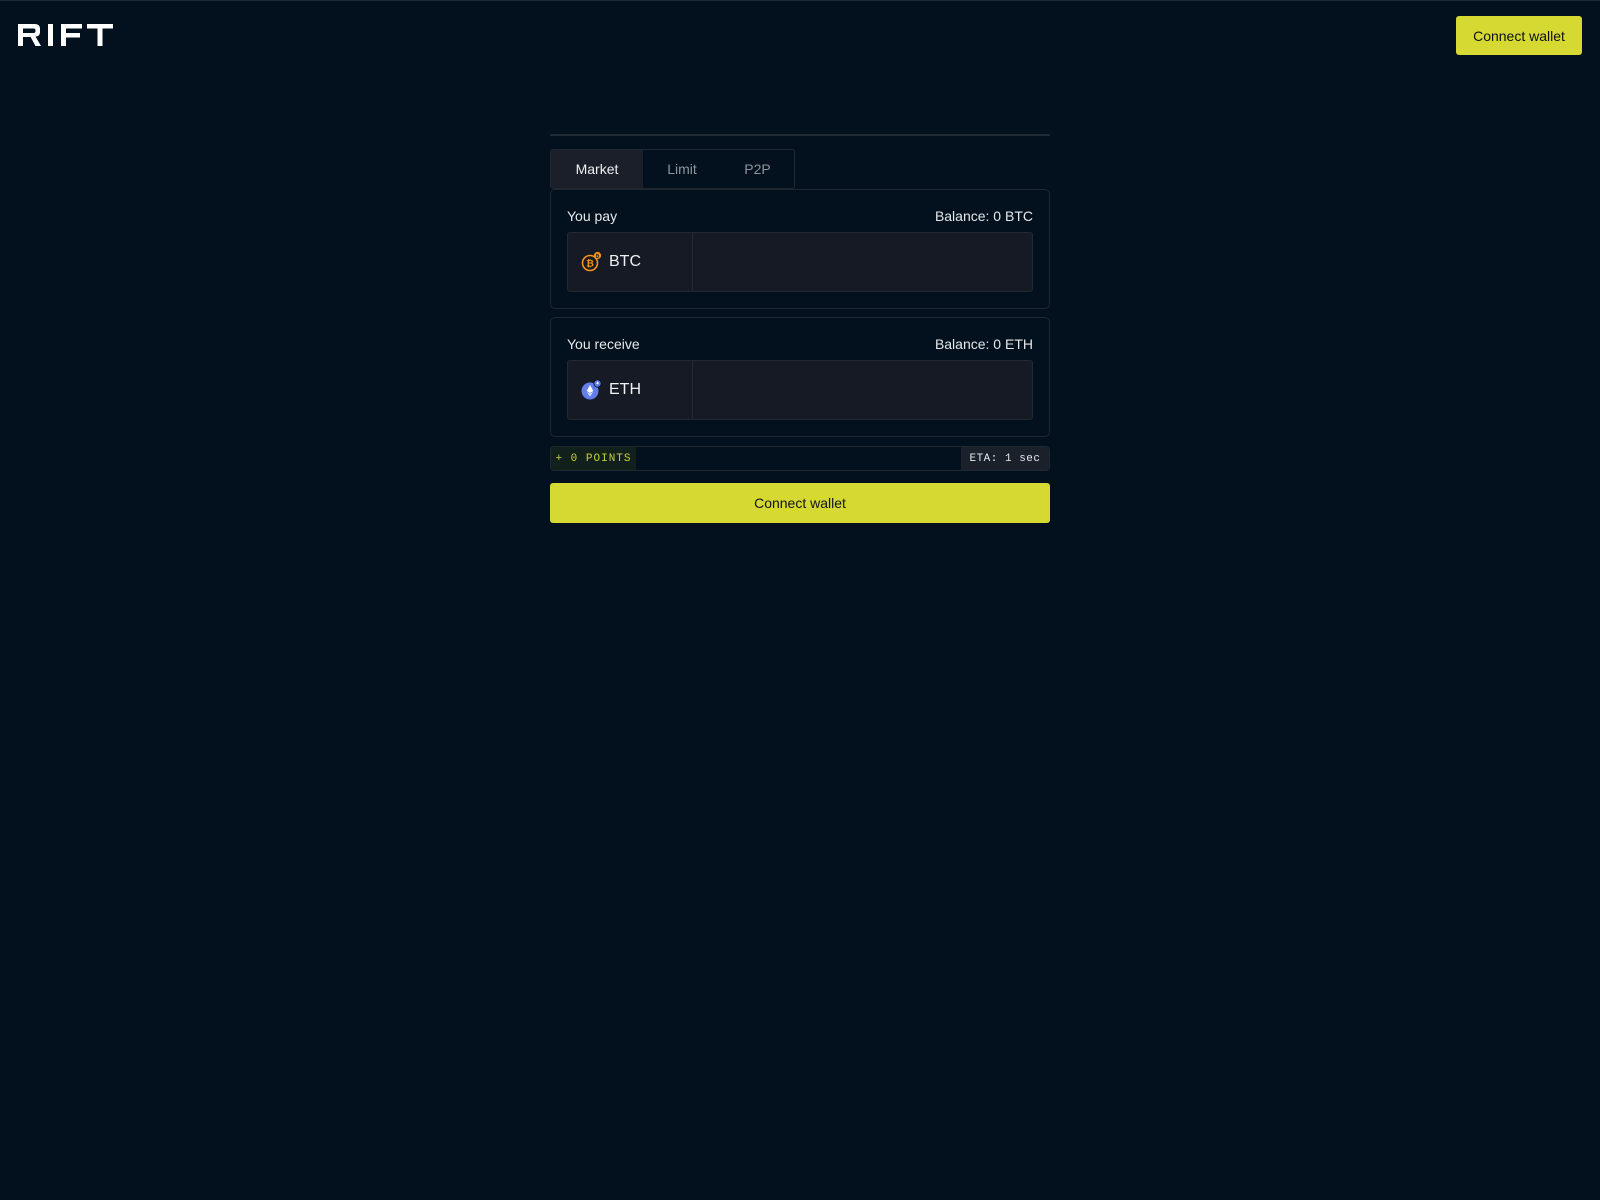 This screenshot has width=1600, height=1200. I want to click on pay-label: You pay, so click(592, 216).